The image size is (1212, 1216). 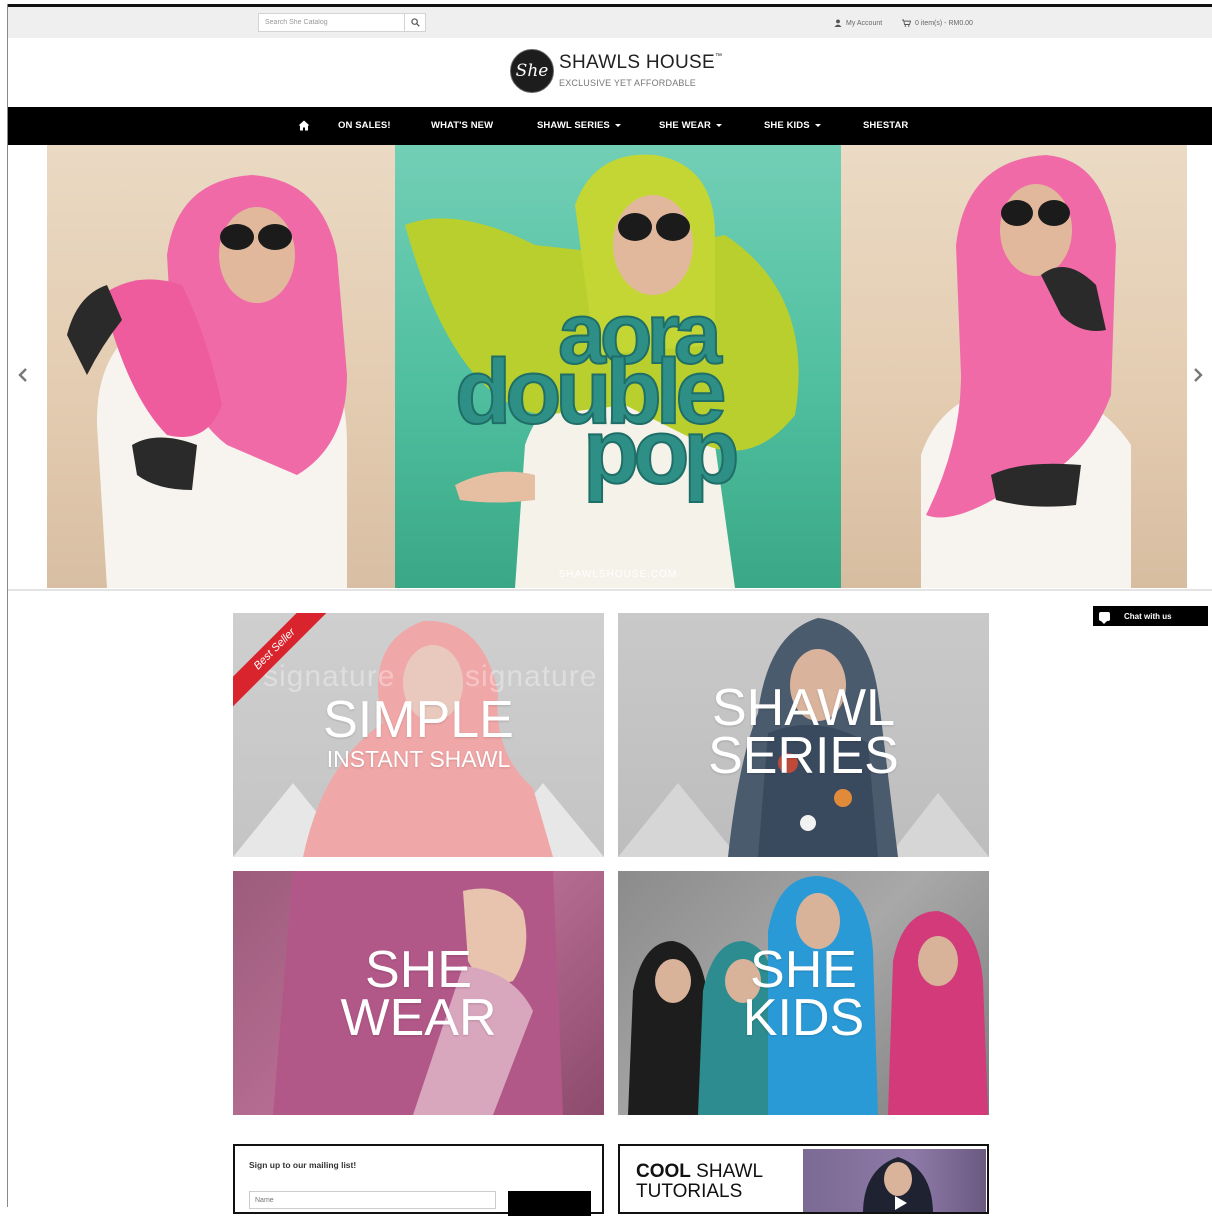 What do you see at coordinates (689, 1191) in the screenshot?
I see `tutorials-heading-line2: TUTORIALS` at bounding box center [689, 1191].